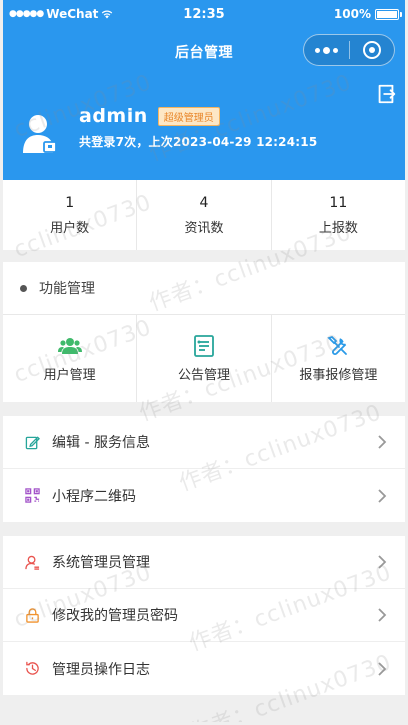 The width and height of the screenshot is (408, 725). What do you see at coordinates (204, 288) in the screenshot?
I see `function-header: 功能管理` at bounding box center [204, 288].